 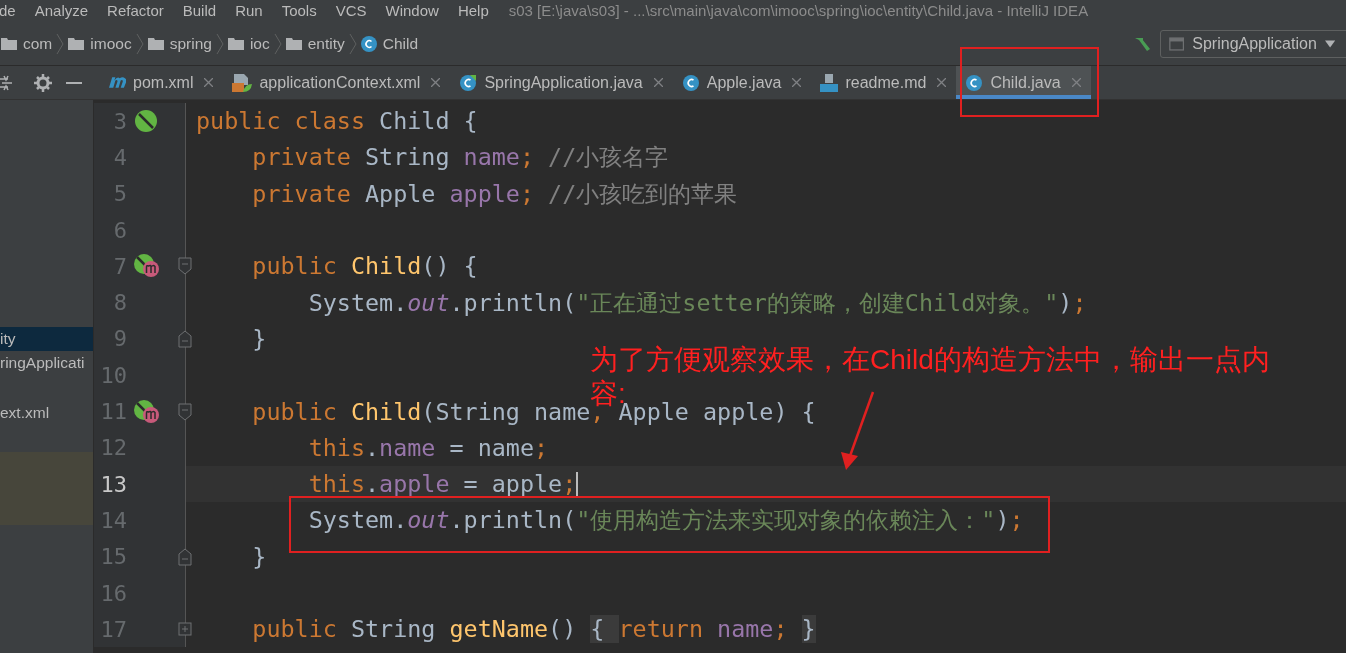 What do you see at coordinates (179, 43) in the screenshot?
I see `breadcrumb-item: spring` at bounding box center [179, 43].